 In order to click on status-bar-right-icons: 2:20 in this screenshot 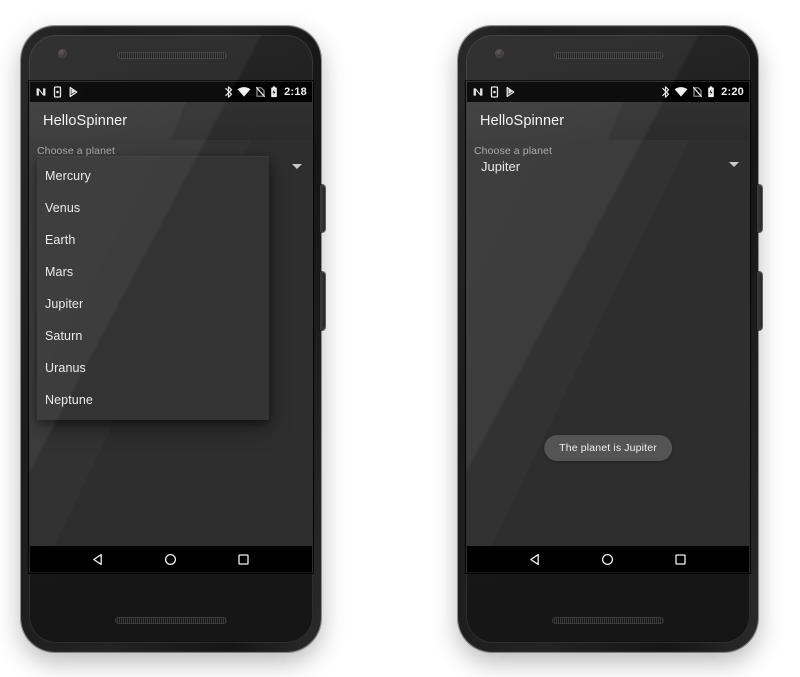, I will do `click(702, 92)`.